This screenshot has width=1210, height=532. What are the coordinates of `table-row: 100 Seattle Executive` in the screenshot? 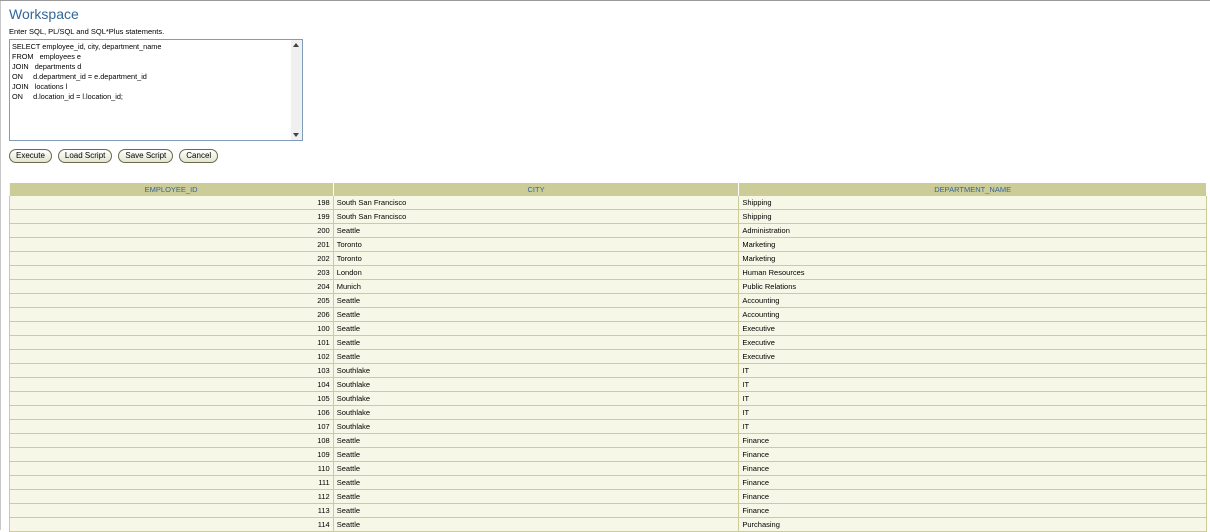 It's located at (608, 328).